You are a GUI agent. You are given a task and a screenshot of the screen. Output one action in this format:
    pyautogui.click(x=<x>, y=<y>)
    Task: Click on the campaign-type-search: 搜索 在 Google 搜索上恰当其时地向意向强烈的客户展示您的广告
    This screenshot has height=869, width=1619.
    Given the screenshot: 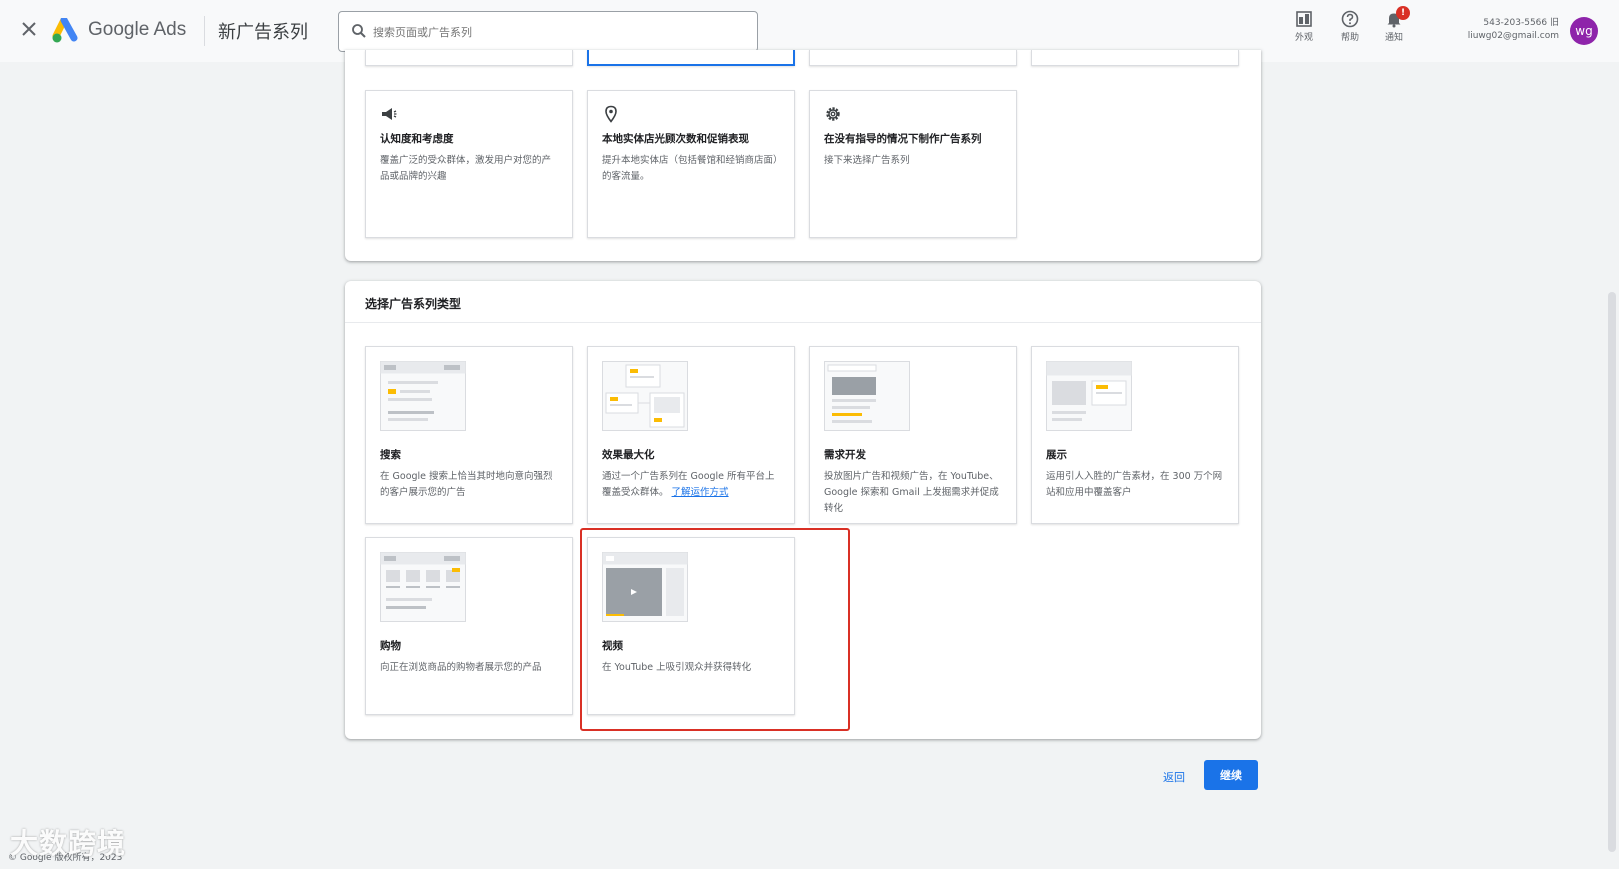 What is the action you would take?
    pyautogui.click(x=469, y=435)
    